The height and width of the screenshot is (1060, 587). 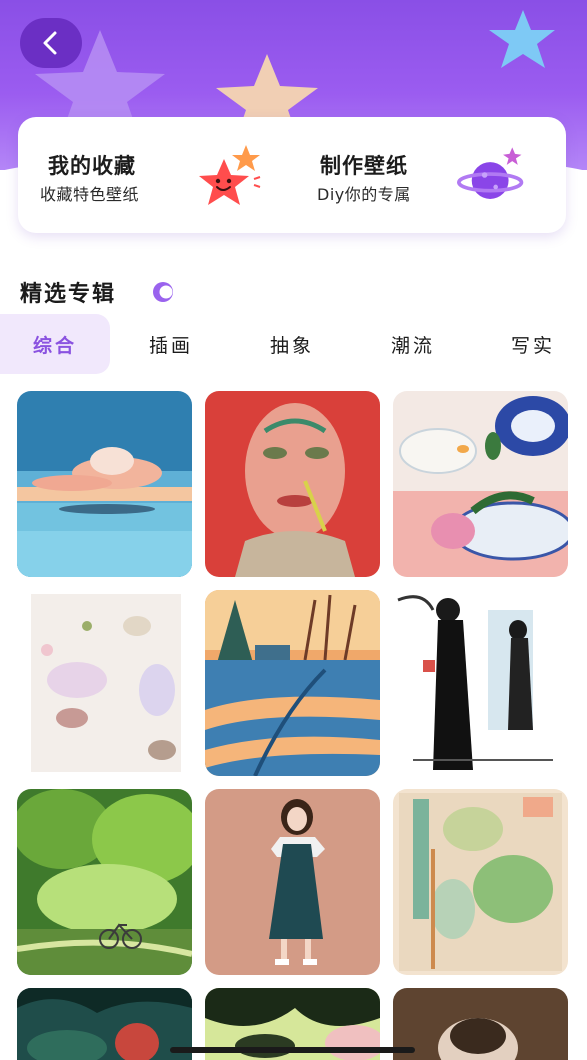 I want to click on home-indicator, so click(x=292, y=1050).